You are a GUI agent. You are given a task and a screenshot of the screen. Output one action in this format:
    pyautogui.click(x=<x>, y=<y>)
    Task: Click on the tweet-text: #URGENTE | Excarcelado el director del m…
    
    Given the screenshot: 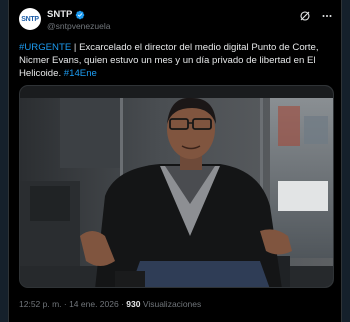 What is the action you would take?
    pyautogui.click(x=178, y=60)
    